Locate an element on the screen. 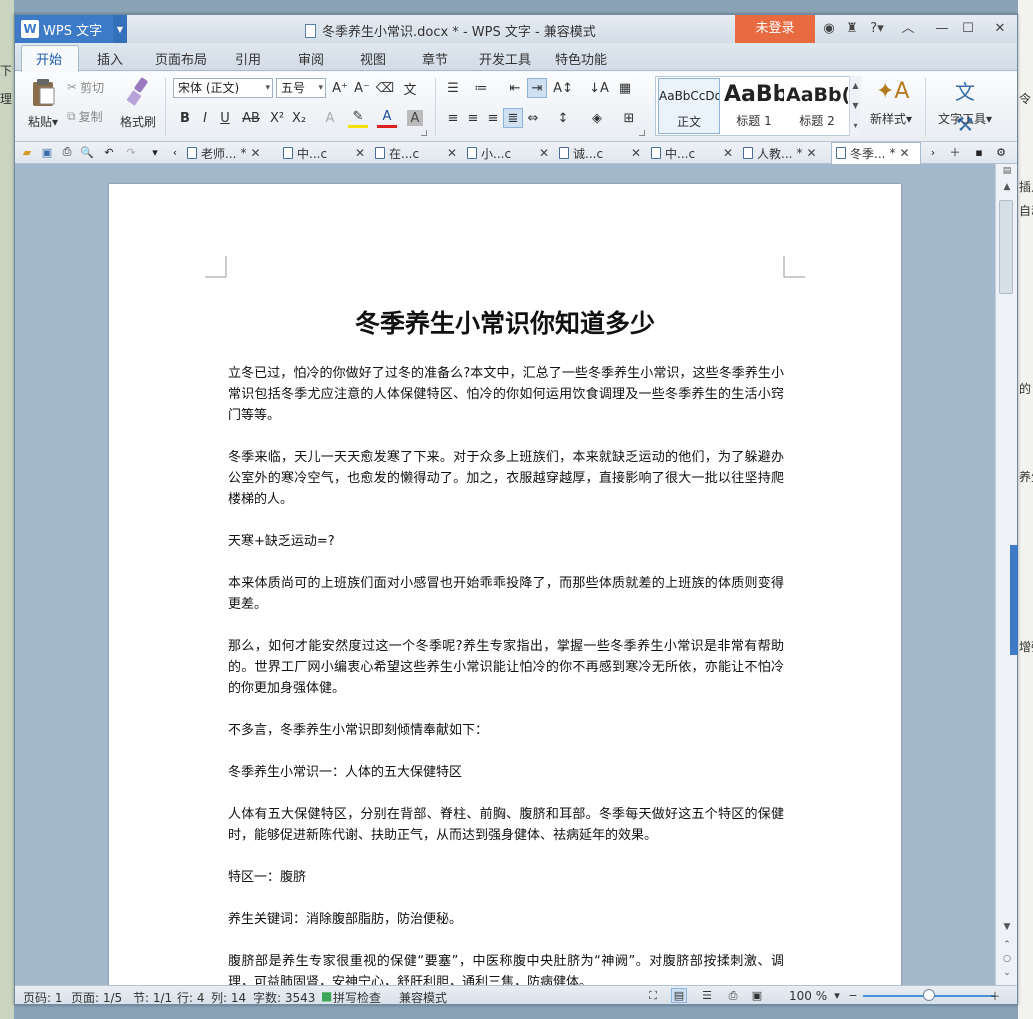 This screenshot has width=1033, height=1019. web-view-icon: ▣ is located at coordinates (757, 995).